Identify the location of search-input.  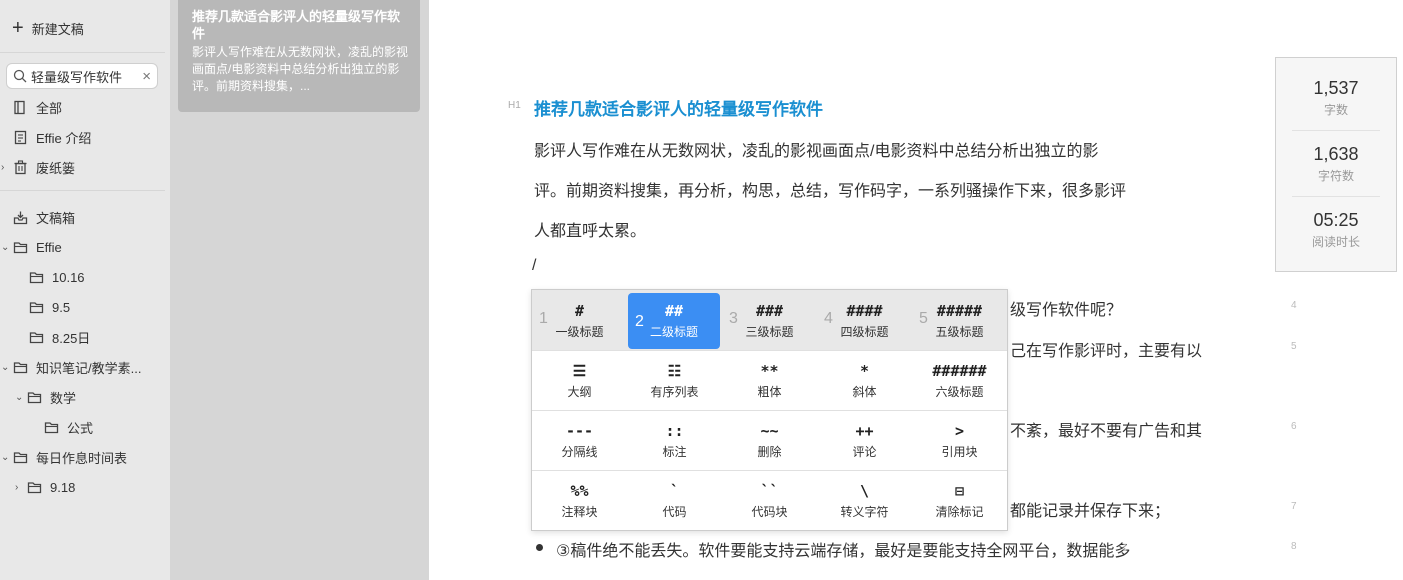
(81, 76).